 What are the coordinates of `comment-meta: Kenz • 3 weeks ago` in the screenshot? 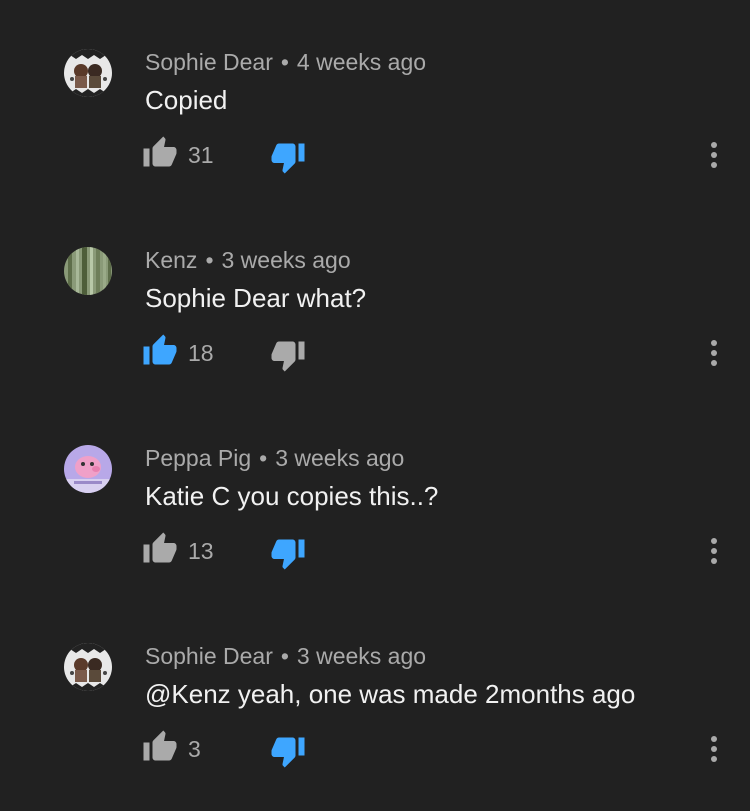 It's located at (248, 260).